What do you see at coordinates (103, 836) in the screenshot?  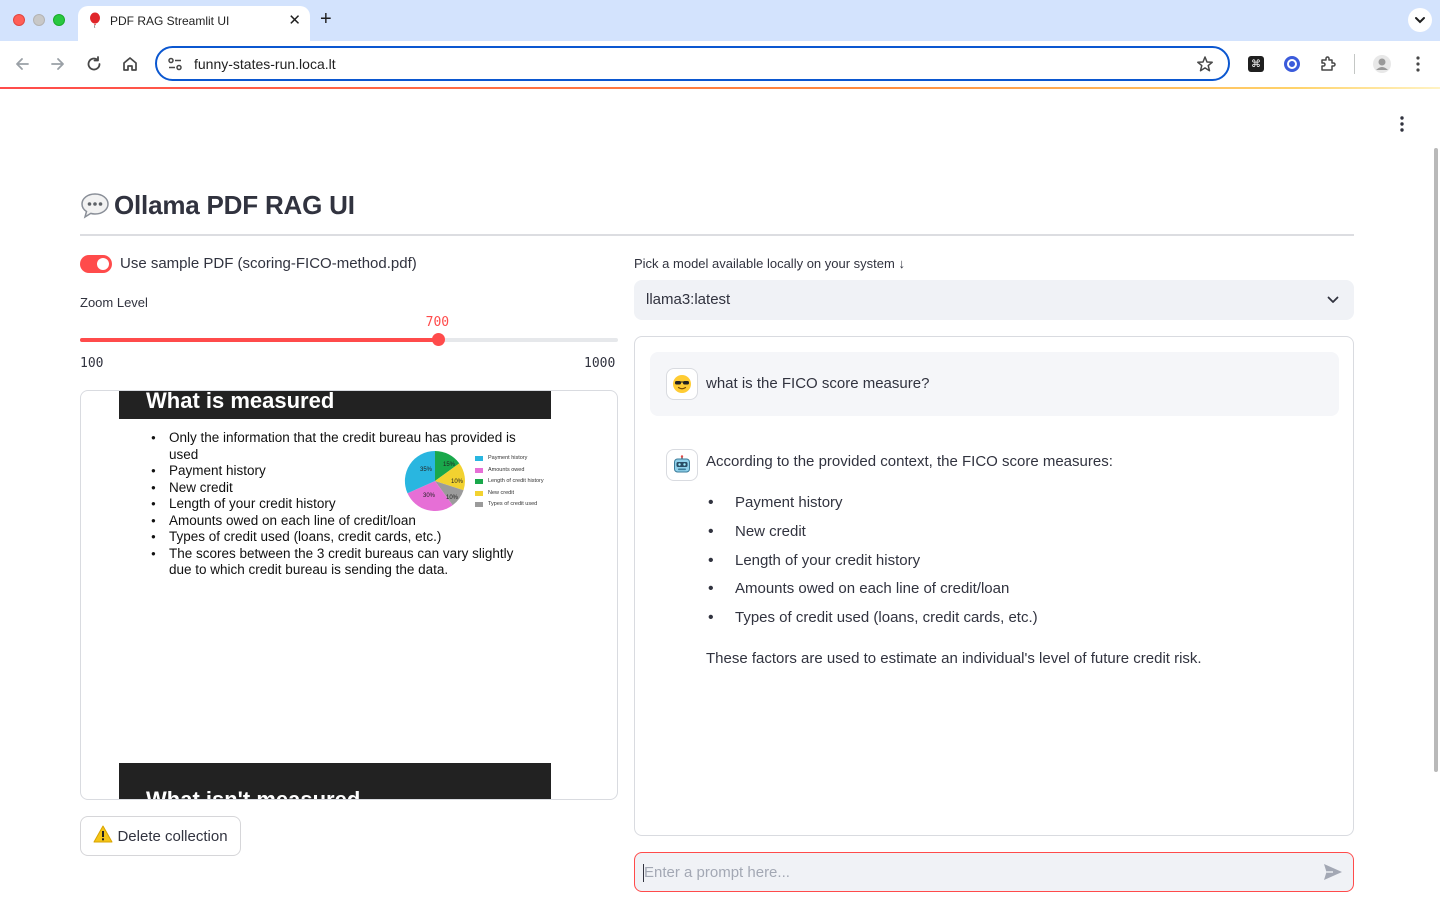 I see `warning-icon` at bounding box center [103, 836].